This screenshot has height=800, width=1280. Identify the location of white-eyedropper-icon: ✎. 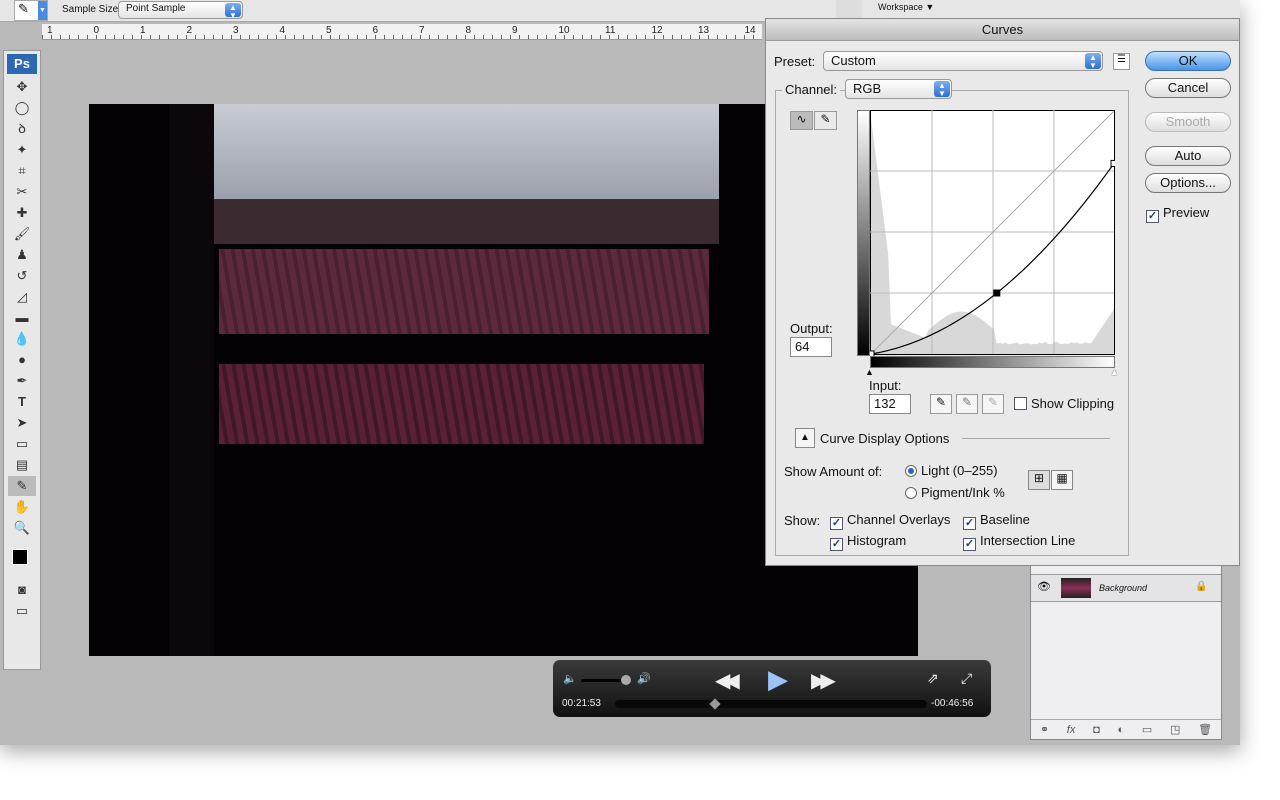
(993, 404).